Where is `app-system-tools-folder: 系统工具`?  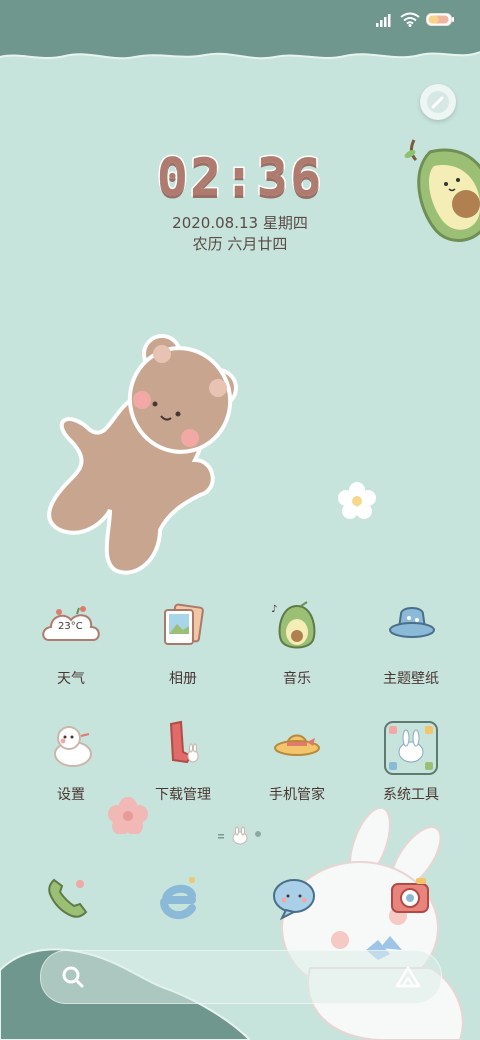 app-system-tools-folder: 系统工具 is located at coordinates (411, 760).